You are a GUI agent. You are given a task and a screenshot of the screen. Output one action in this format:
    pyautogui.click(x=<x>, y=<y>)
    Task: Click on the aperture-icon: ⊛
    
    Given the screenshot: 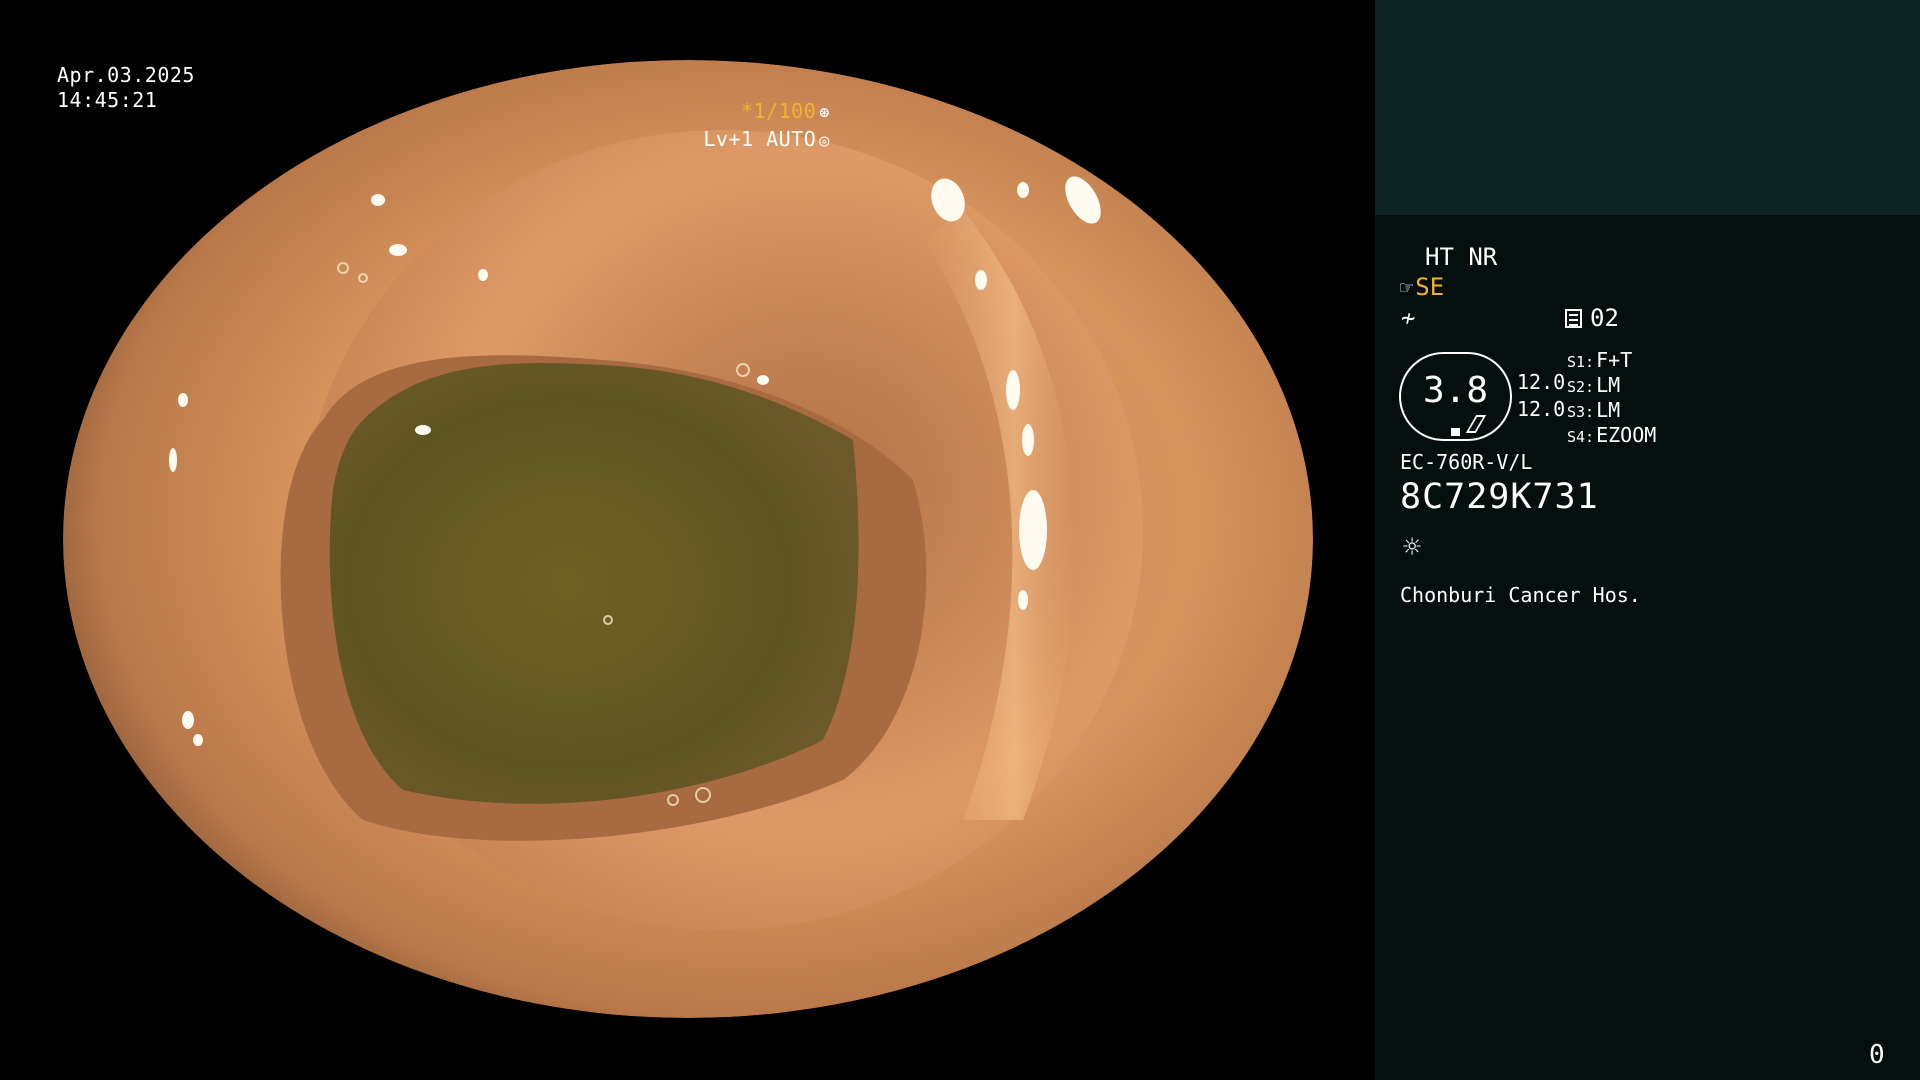 What is the action you would take?
    pyautogui.click(x=824, y=113)
    